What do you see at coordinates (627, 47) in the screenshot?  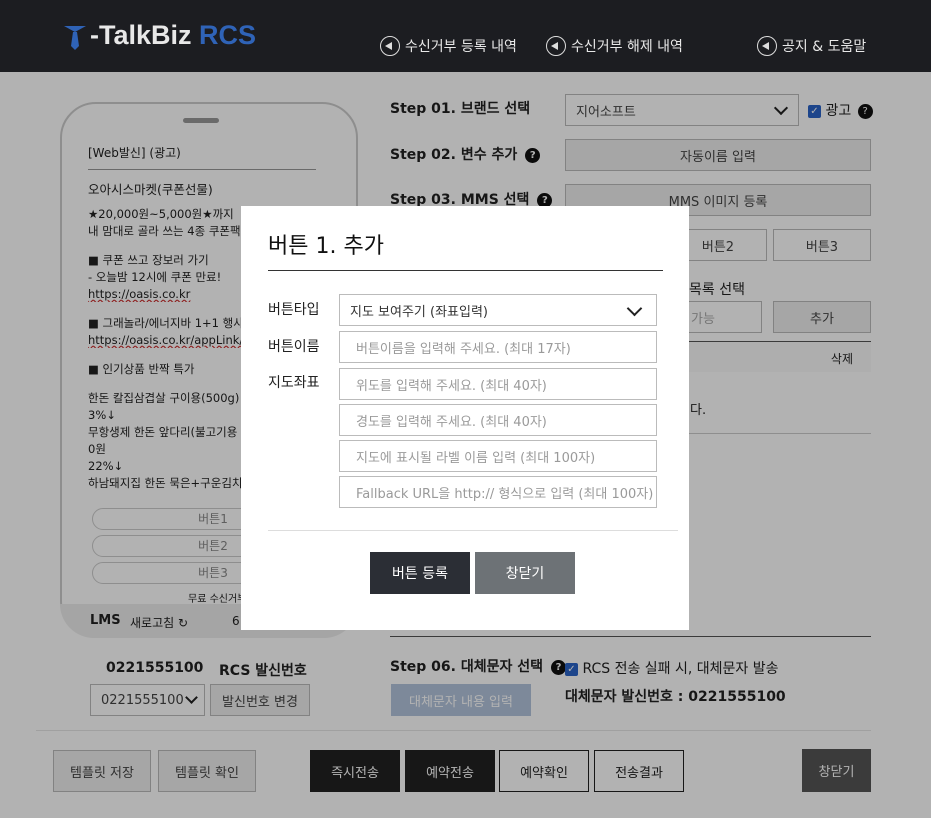 I see `nav-label: 수신거부 해제 내역` at bounding box center [627, 47].